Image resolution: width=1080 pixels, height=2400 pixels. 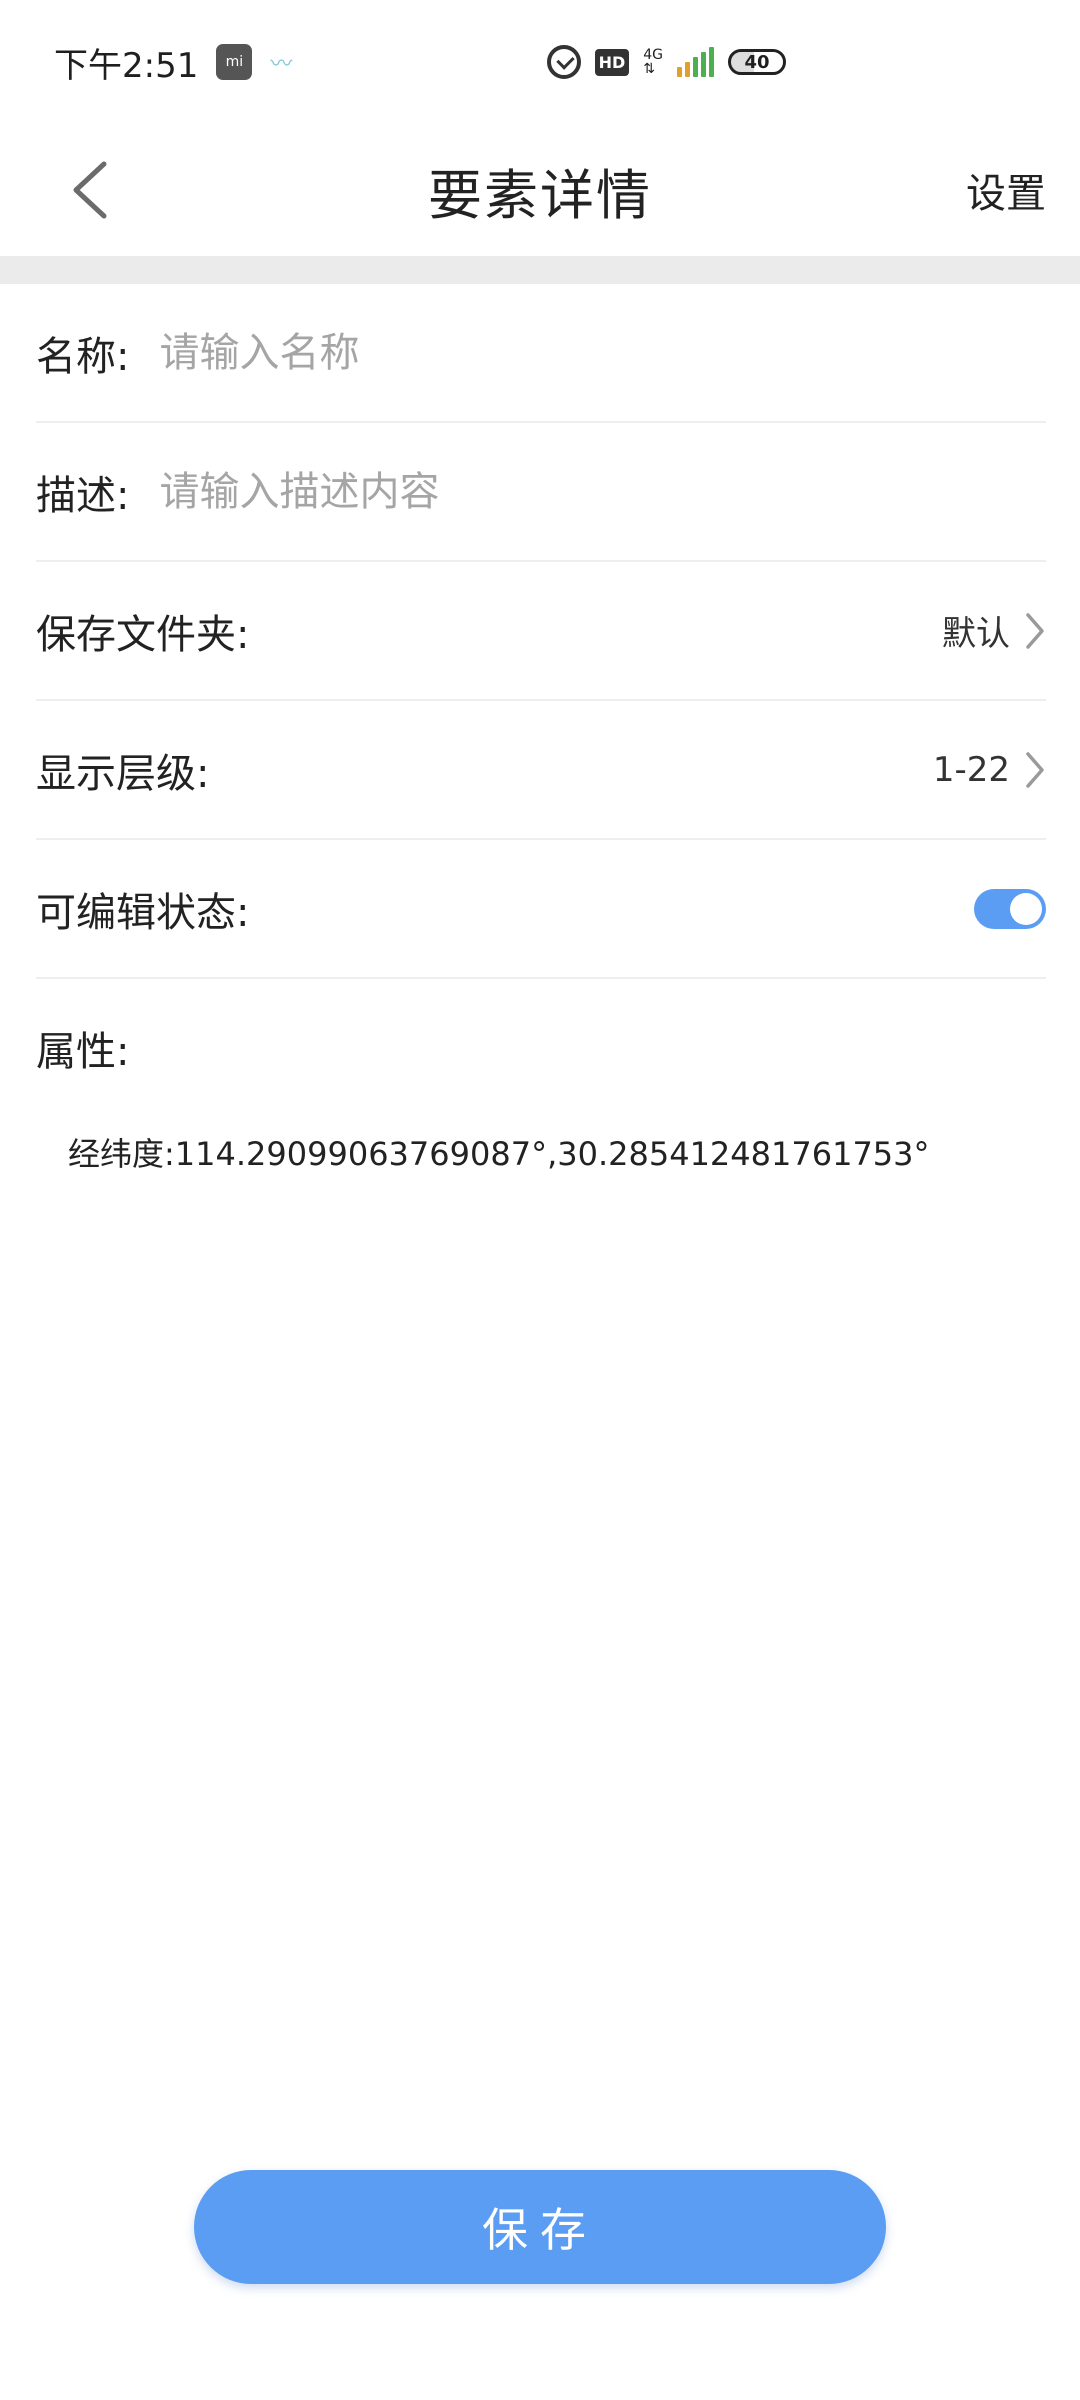 What do you see at coordinates (143, 912) in the screenshot?
I see `editable-label: 可编辑状态:` at bounding box center [143, 912].